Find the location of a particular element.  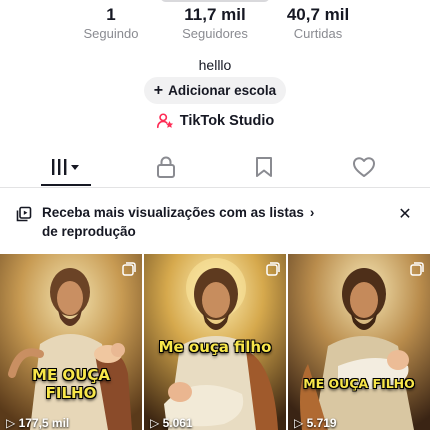

playlist-banner-line2: de reprodução is located at coordinates (89, 231).